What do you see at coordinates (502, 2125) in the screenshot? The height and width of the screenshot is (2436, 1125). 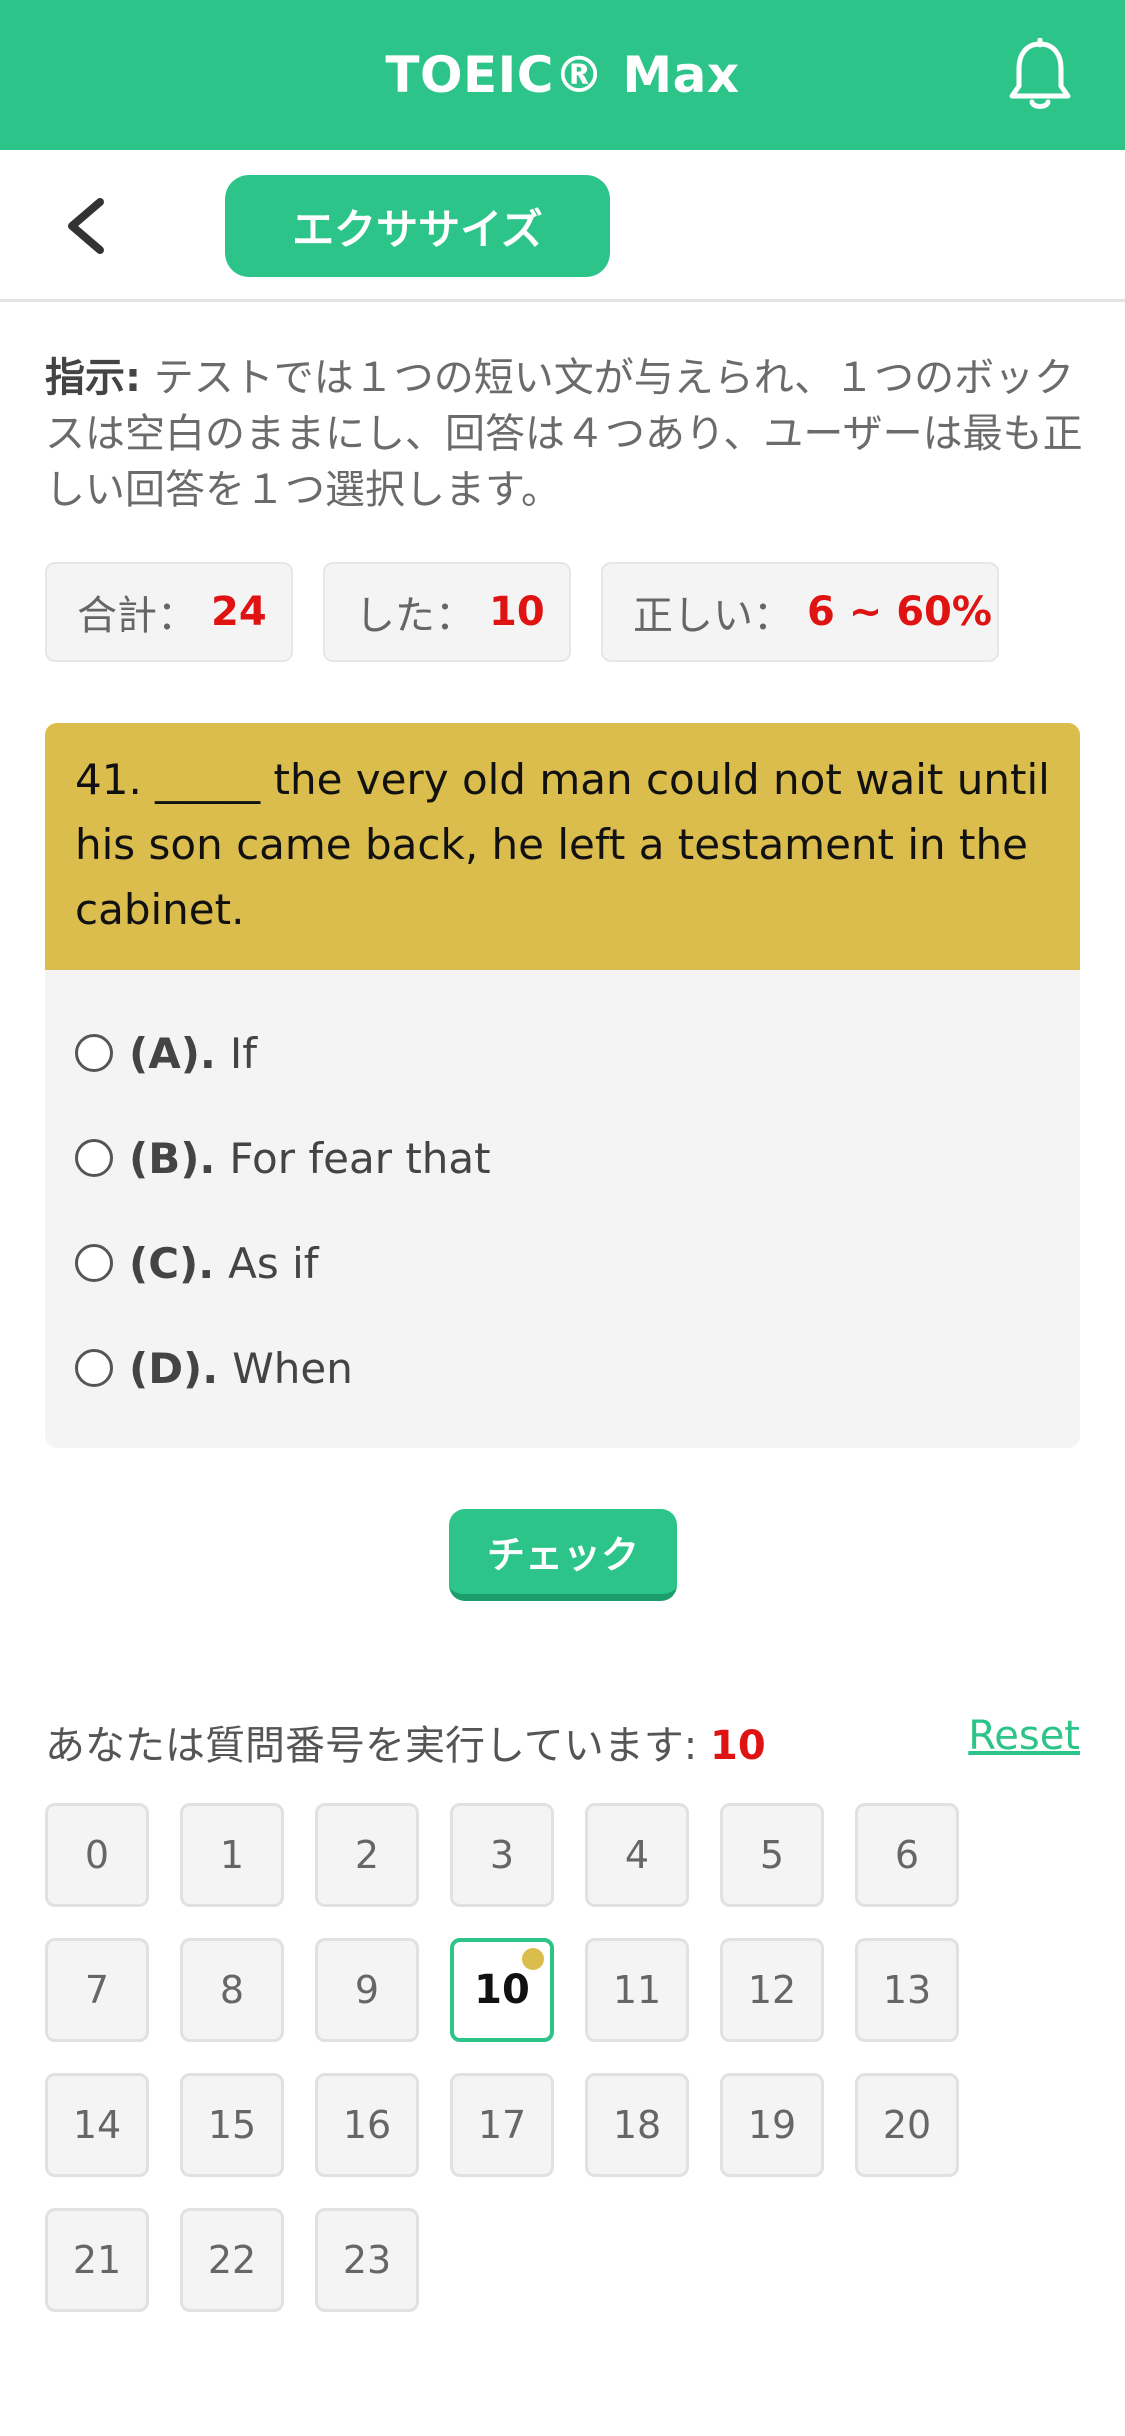 I see `question-number-button: 17` at bounding box center [502, 2125].